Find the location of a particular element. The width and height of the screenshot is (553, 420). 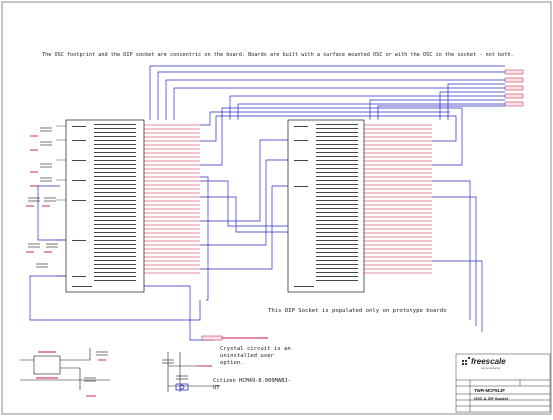

offsheet-connectors is located at coordinates (514, 88).